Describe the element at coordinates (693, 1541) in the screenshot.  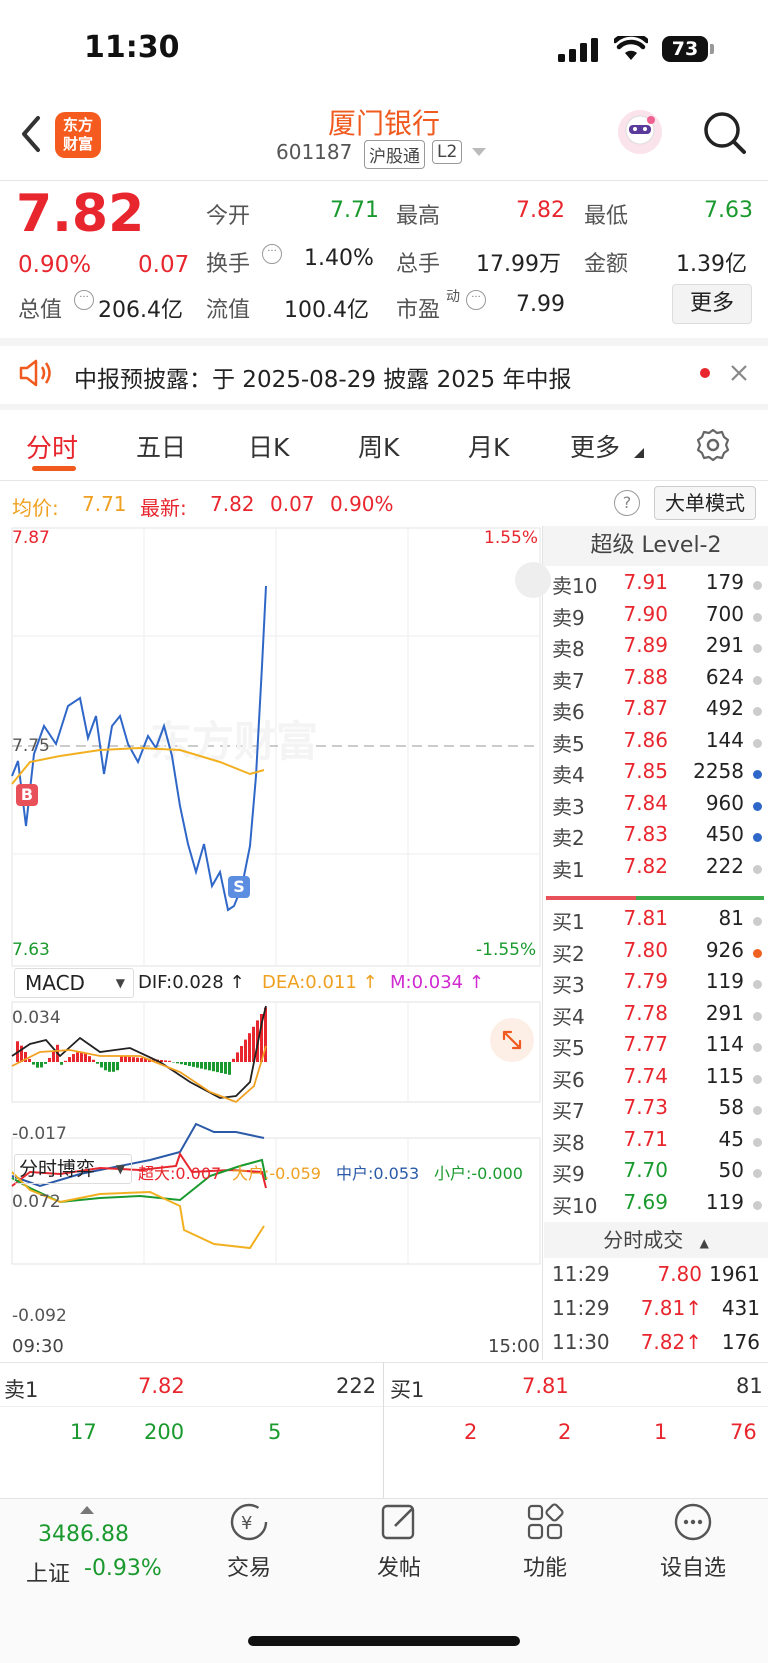
I see `nav-watchlist: 设自选` at that location.